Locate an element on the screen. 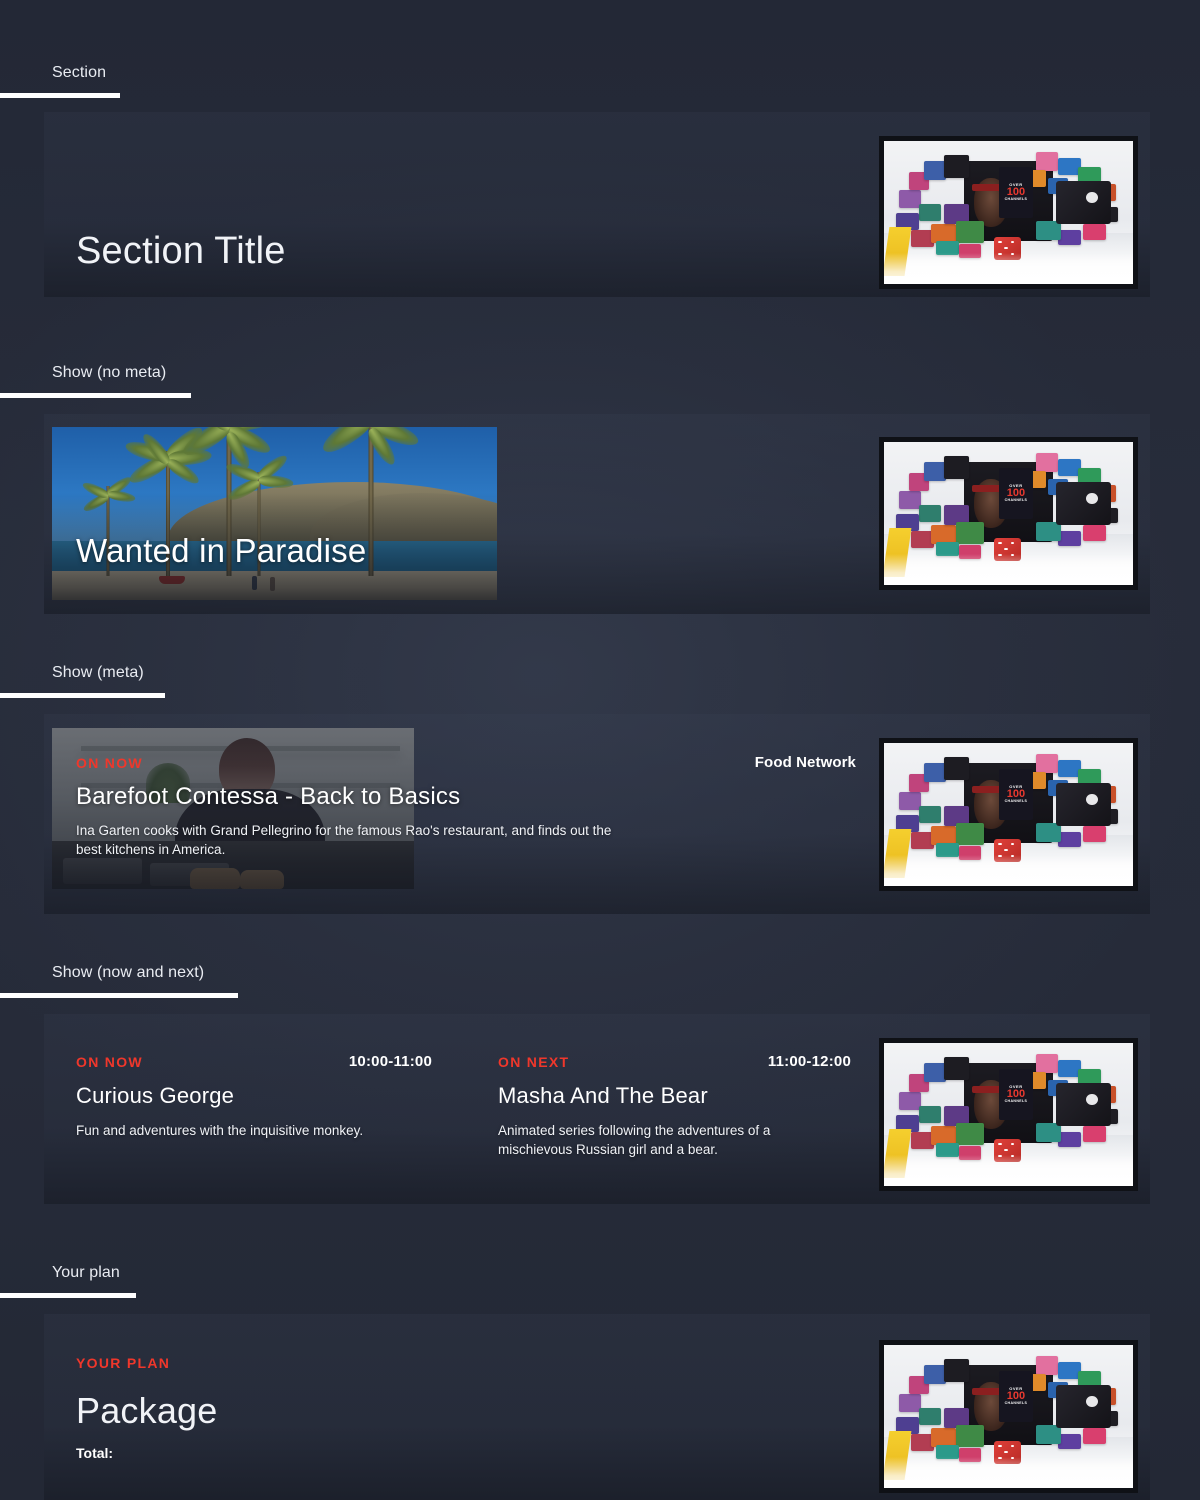 This screenshot has height=1500, width=1200. promo-image-3: OVER 100 CHANNELS is located at coordinates (1008, 814).